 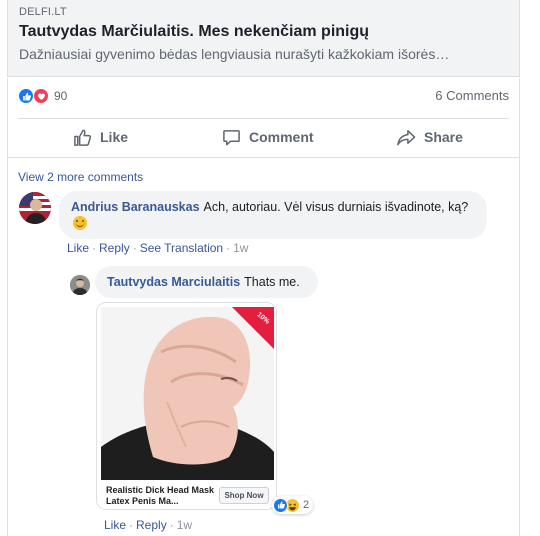 What do you see at coordinates (41, 96) in the screenshot?
I see `love-reaction-icon` at bounding box center [41, 96].